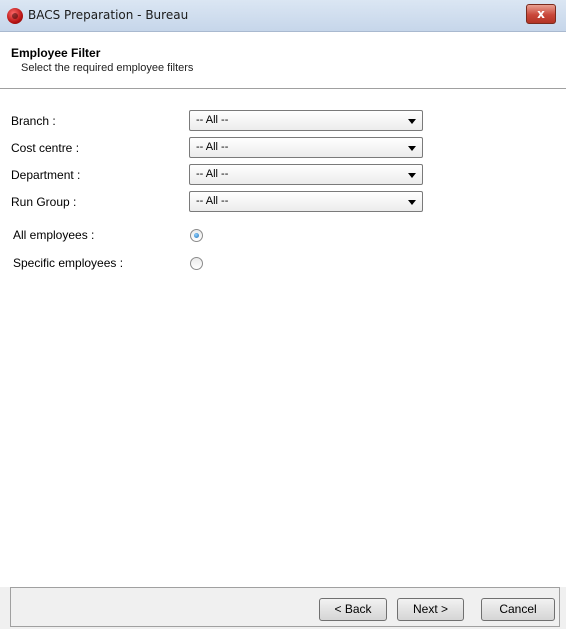  What do you see at coordinates (108, 15) in the screenshot?
I see `window-title: BACS Preparation - Bureau` at bounding box center [108, 15].